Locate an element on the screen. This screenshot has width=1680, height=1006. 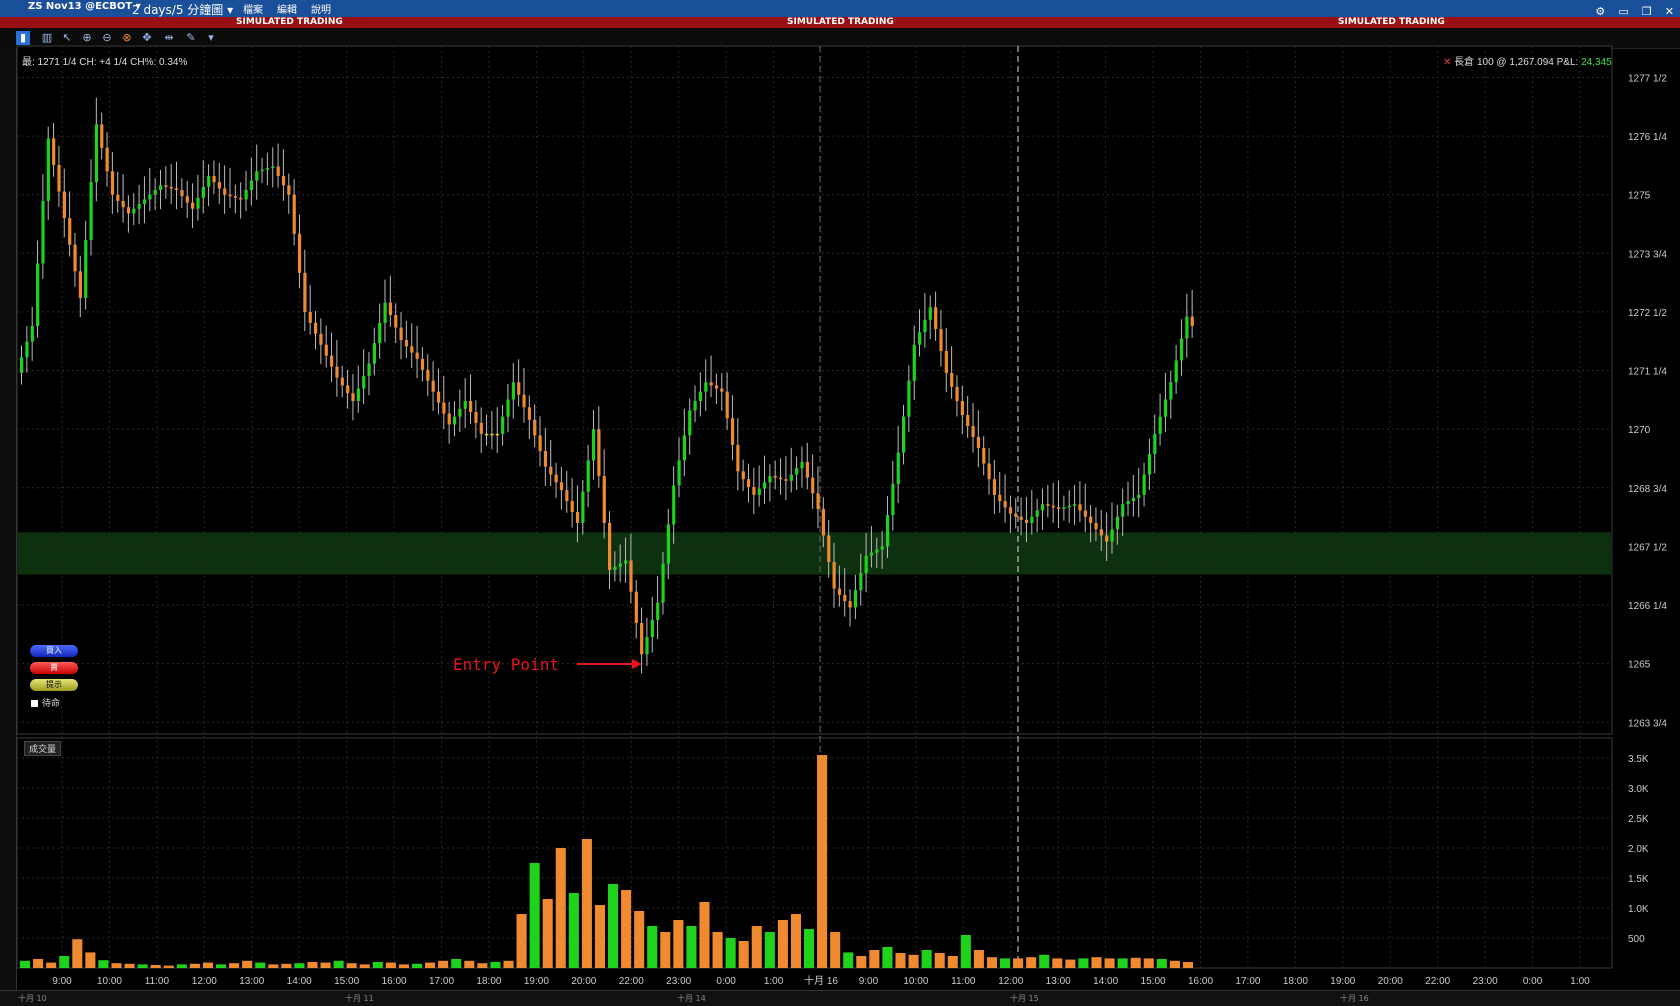
price-tick-label: 1273 3/4 is located at coordinates (1647, 254).